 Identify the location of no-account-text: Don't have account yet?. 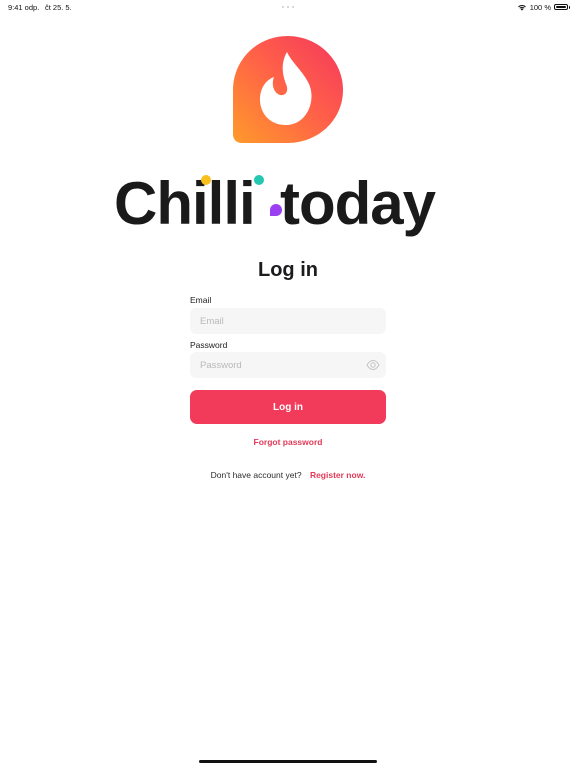
(256, 475).